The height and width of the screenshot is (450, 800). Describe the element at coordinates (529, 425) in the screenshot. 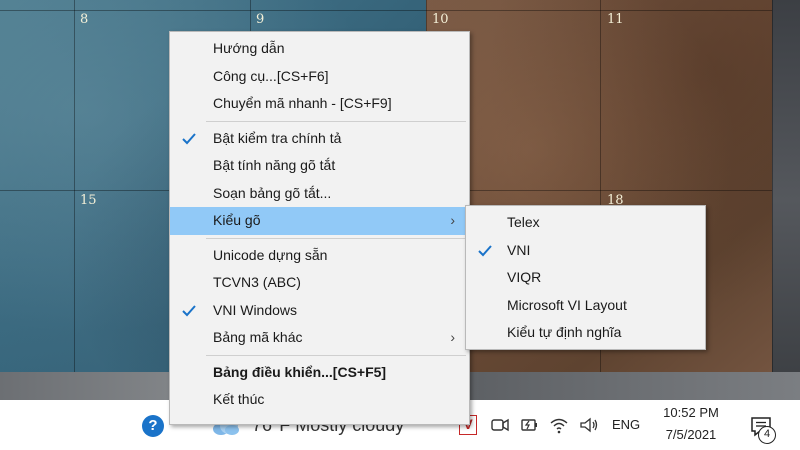

I see `battery-icon` at that location.